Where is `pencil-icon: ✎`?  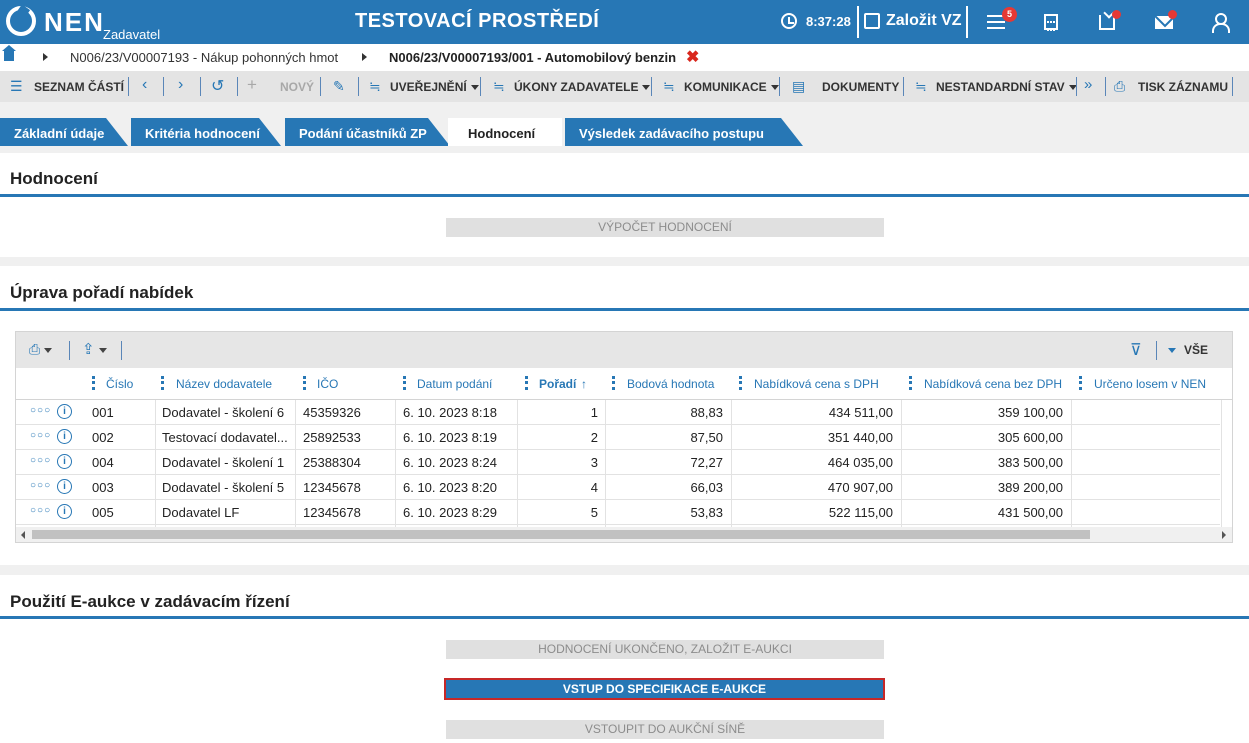
pencil-icon: ✎ is located at coordinates (339, 86).